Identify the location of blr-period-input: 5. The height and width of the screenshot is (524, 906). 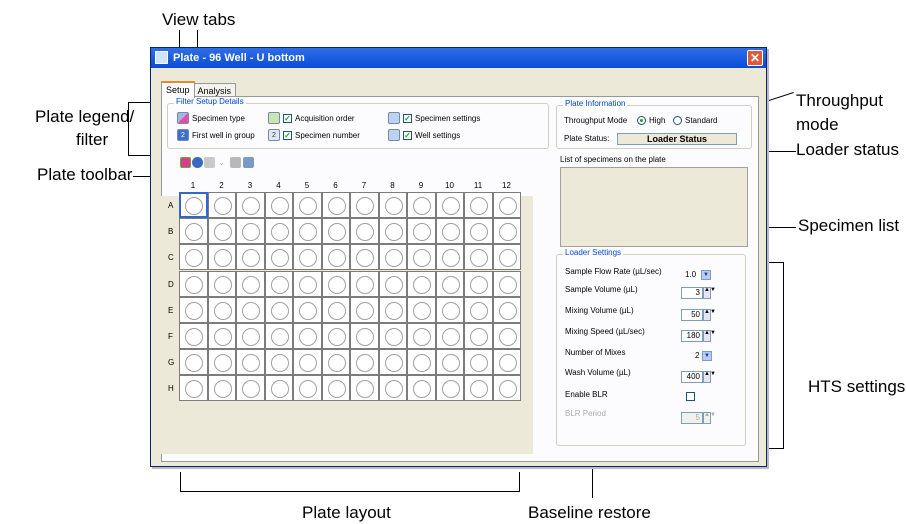
(692, 418).